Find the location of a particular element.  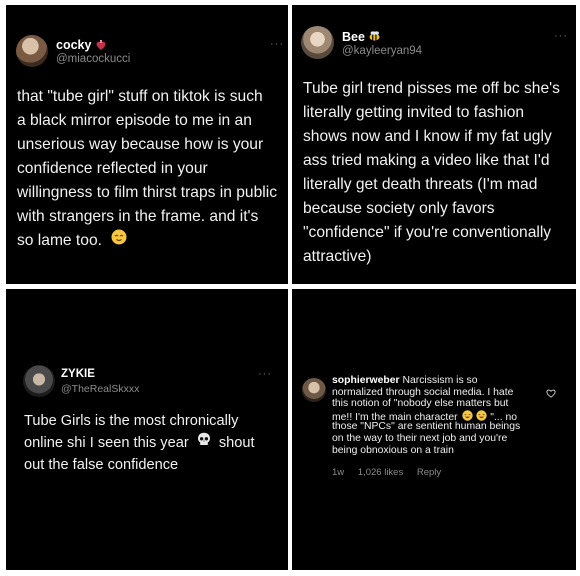

heart-outline-icon is located at coordinates (551, 394).